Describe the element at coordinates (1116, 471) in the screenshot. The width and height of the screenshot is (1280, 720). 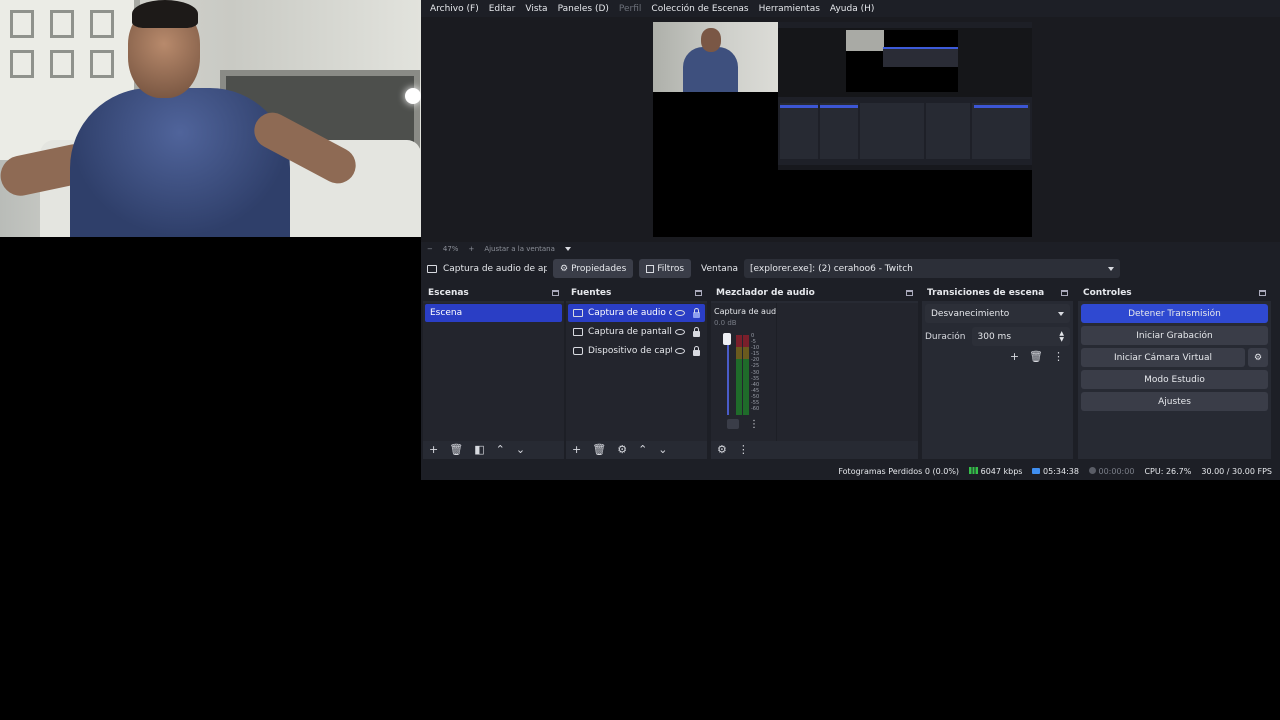
I see `rec-time: 00:00:00` at that location.